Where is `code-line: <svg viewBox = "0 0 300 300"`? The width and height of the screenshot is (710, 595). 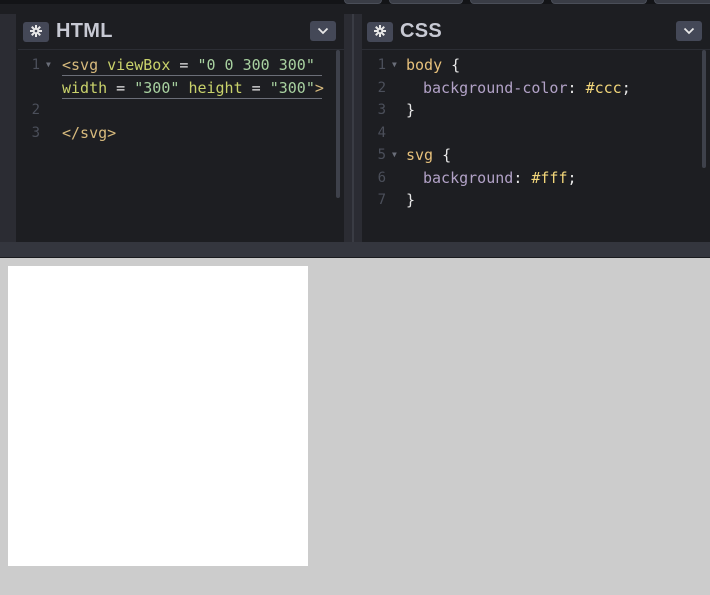 code-line: <svg viewBox = "0 0 300 300" is located at coordinates (188, 65).